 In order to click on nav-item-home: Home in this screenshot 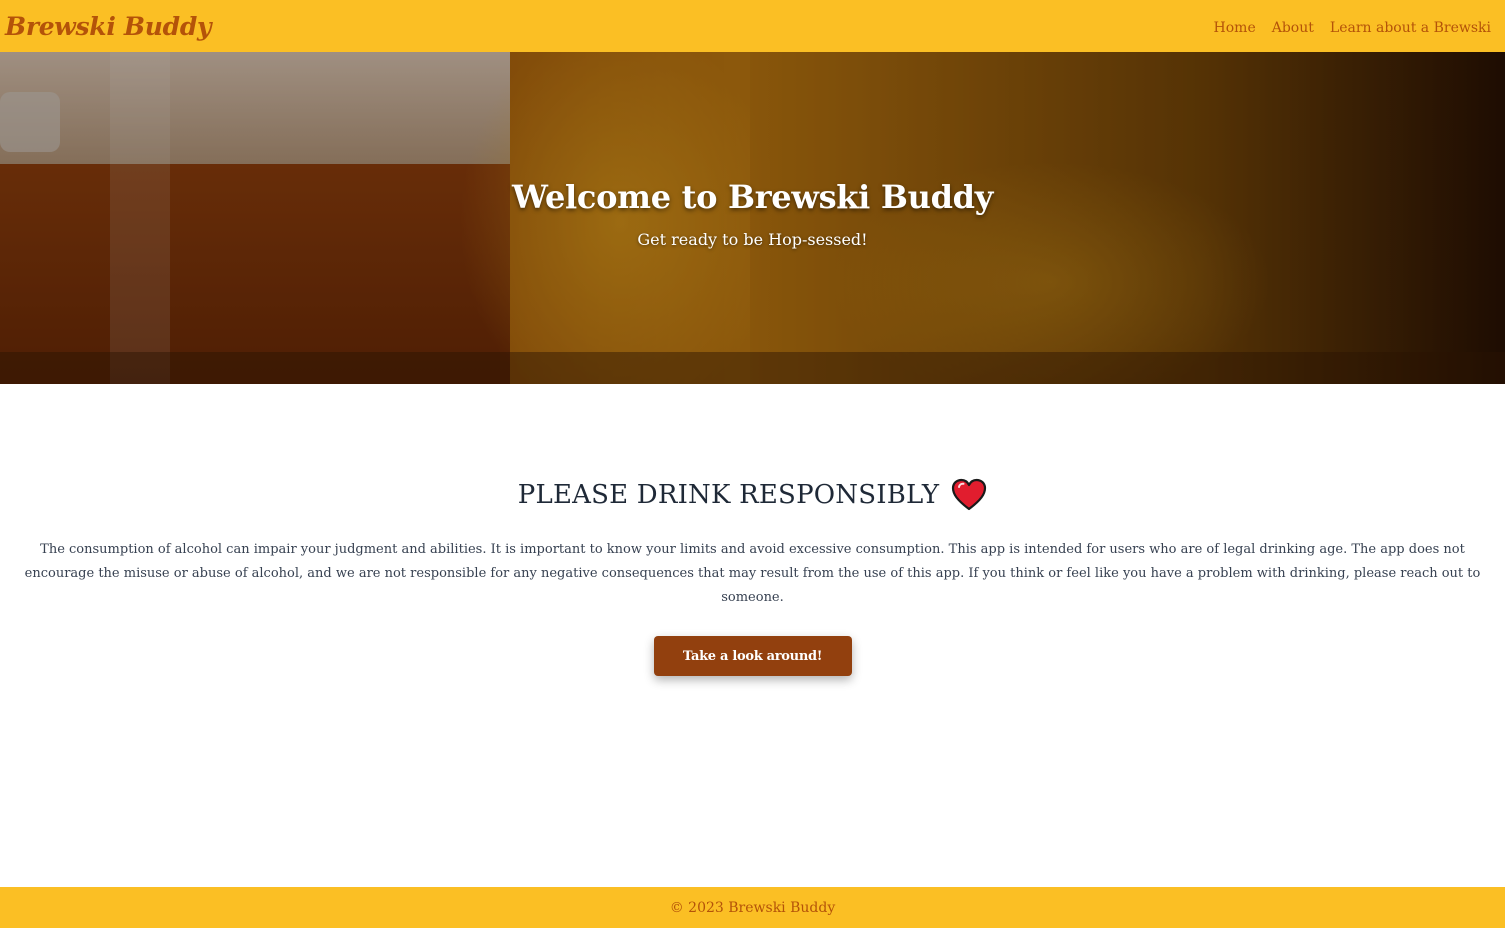, I will do `click(1235, 26)`.